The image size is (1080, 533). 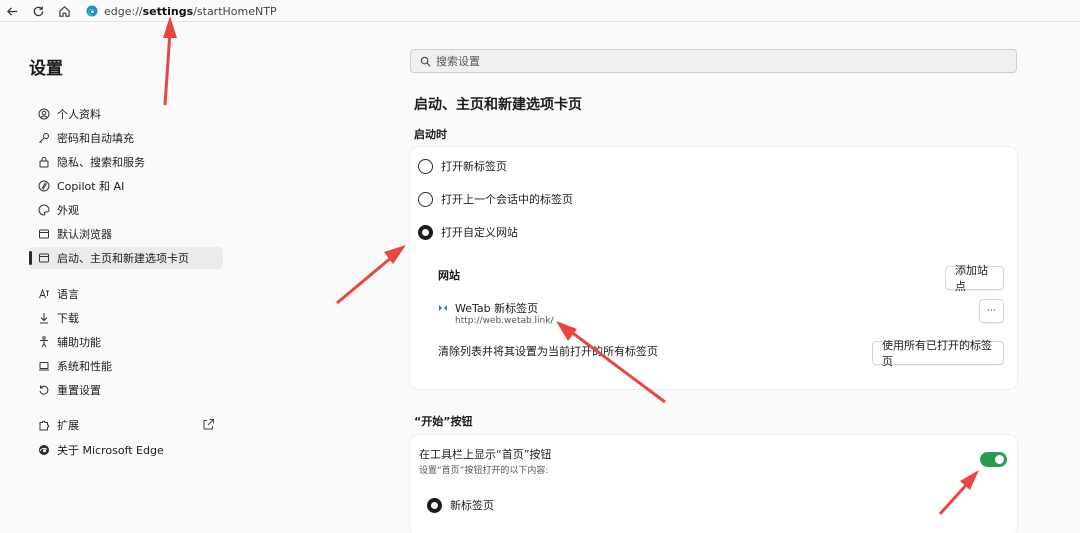 What do you see at coordinates (504, 321) in the screenshot?
I see `site-url: http://web.wetab.link/` at bounding box center [504, 321].